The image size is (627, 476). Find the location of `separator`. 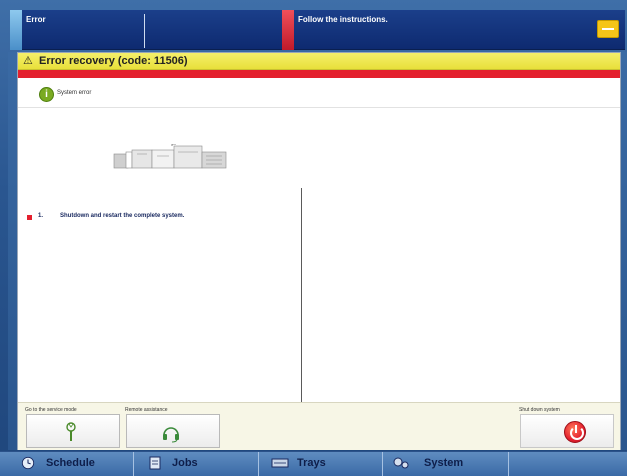

separator is located at coordinates (319, 107).